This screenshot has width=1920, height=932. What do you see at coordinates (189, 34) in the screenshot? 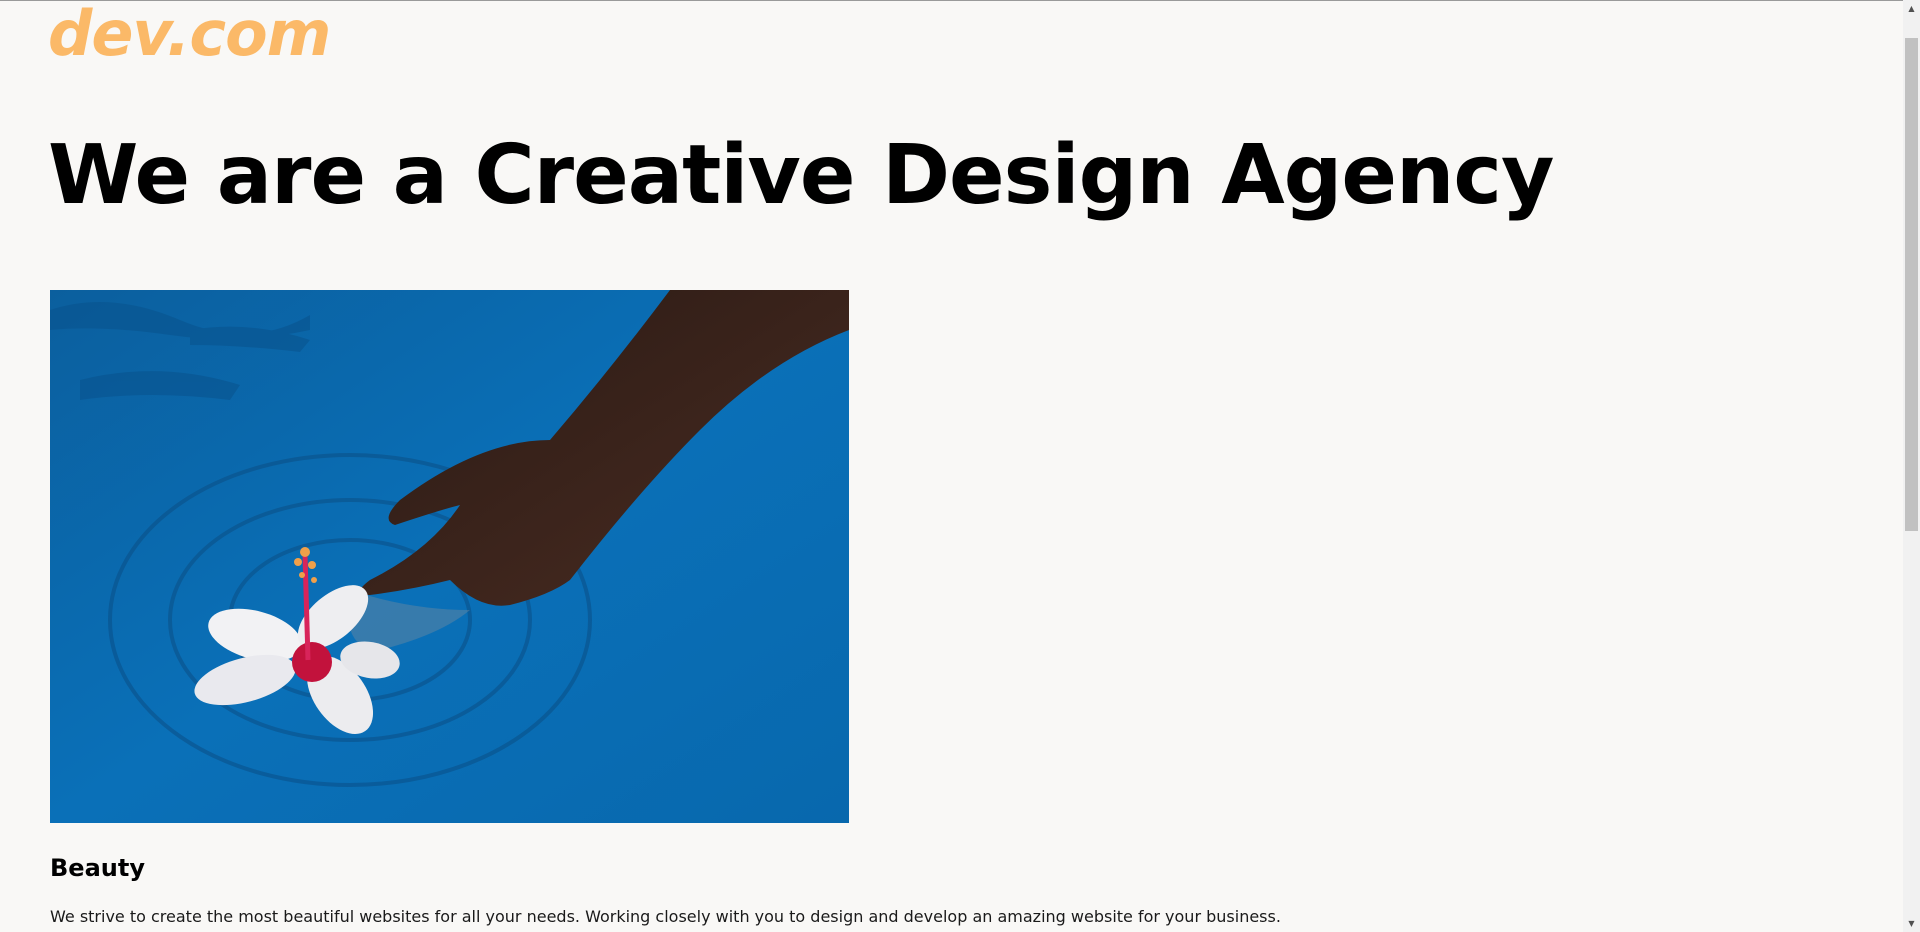
I see `site-logo: dev.com` at bounding box center [189, 34].